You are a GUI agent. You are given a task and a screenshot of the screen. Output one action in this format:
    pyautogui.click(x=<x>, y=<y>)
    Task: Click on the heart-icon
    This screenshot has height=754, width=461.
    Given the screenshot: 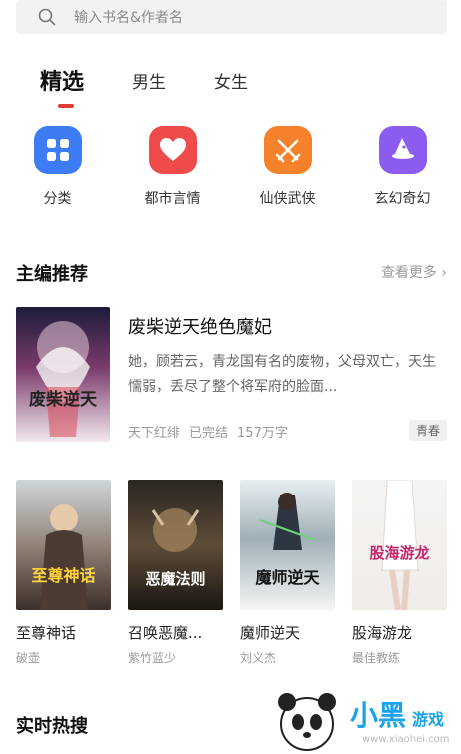 What is the action you would take?
    pyautogui.click(x=172, y=150)
    